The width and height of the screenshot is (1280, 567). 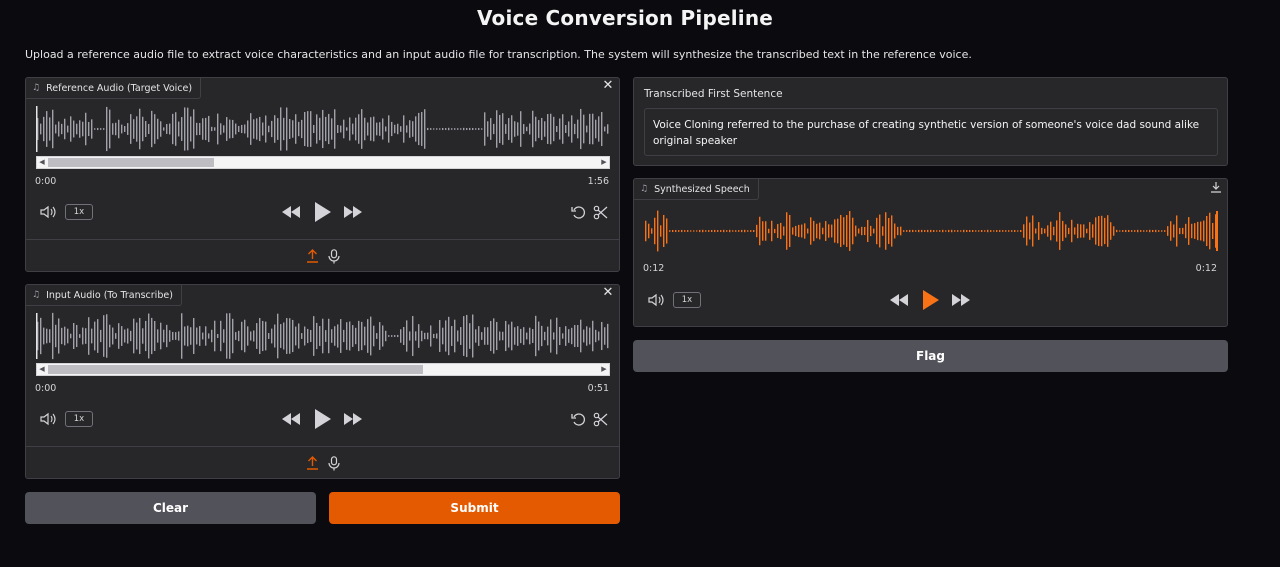 What do you see at coordinates (323, 162) in the screenshot?
I see `reference-audio-scrollbar: ◀ ▶` at bounding box center [323, 162].